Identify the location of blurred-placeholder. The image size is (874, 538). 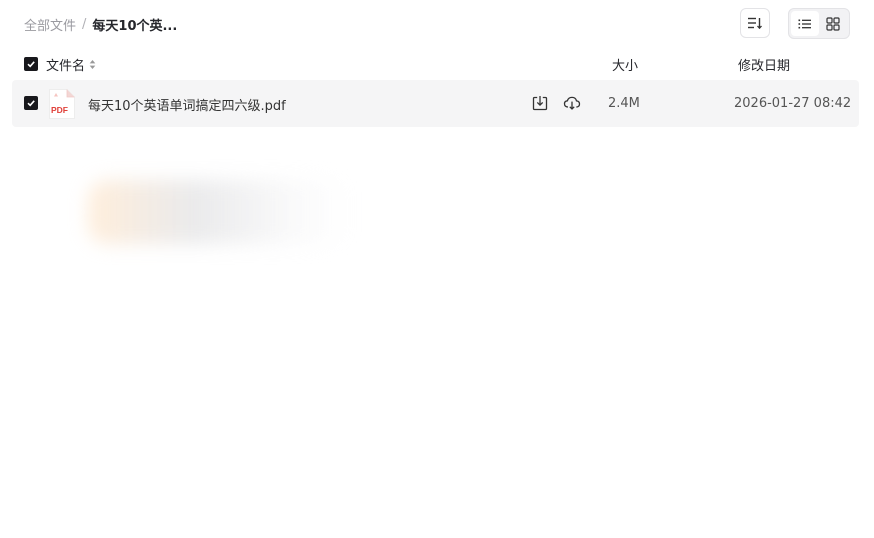
(219, 212).